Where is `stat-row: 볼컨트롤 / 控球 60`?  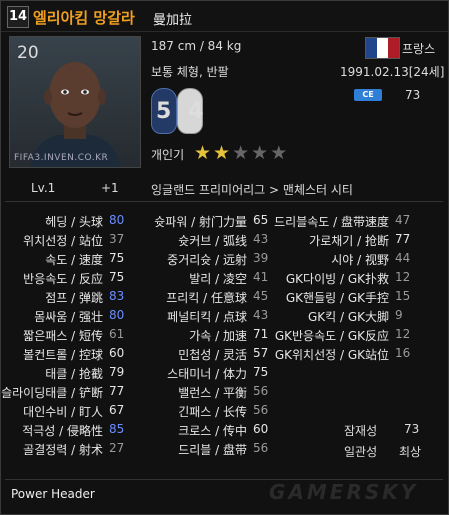
stat-row: 볼컨트롤 / 控球 60 is located at coordinates (72, 355).